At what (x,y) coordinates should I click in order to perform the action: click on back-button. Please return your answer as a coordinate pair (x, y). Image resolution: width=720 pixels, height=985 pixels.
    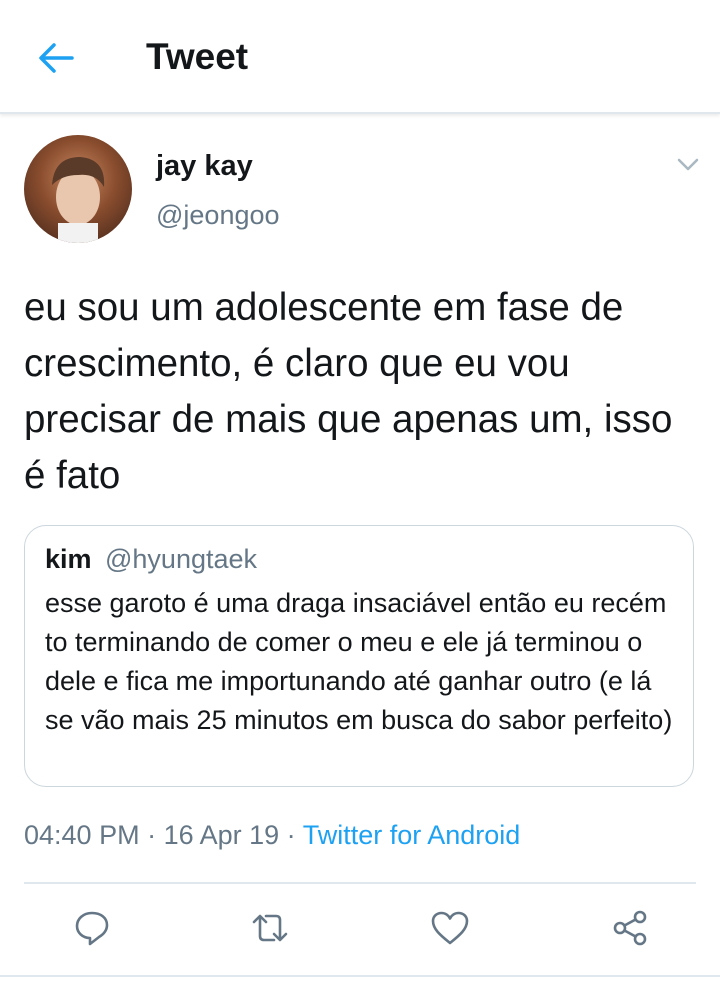
    Looking at the image, I should click on (56, 58).